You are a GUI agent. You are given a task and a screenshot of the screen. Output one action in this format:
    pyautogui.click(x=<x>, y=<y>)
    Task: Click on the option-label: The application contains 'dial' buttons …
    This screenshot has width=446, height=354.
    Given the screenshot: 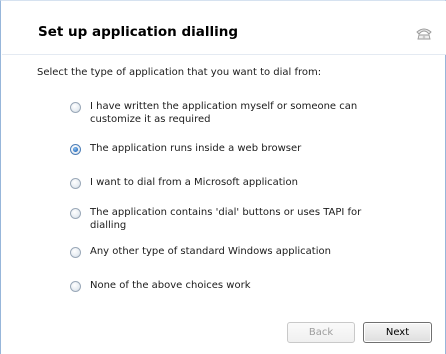 What is the action you would take?
    pyautogui.click(x=226, y=219)
    